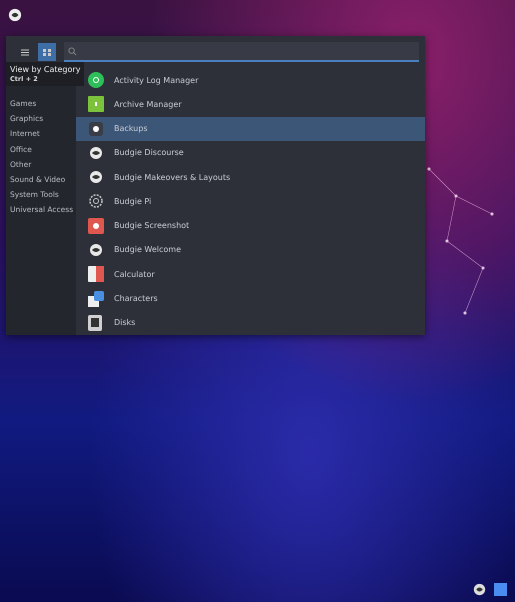 The image size is (515, 602). I want to click on app-name: Activity Log Manager, so click(156, 80).